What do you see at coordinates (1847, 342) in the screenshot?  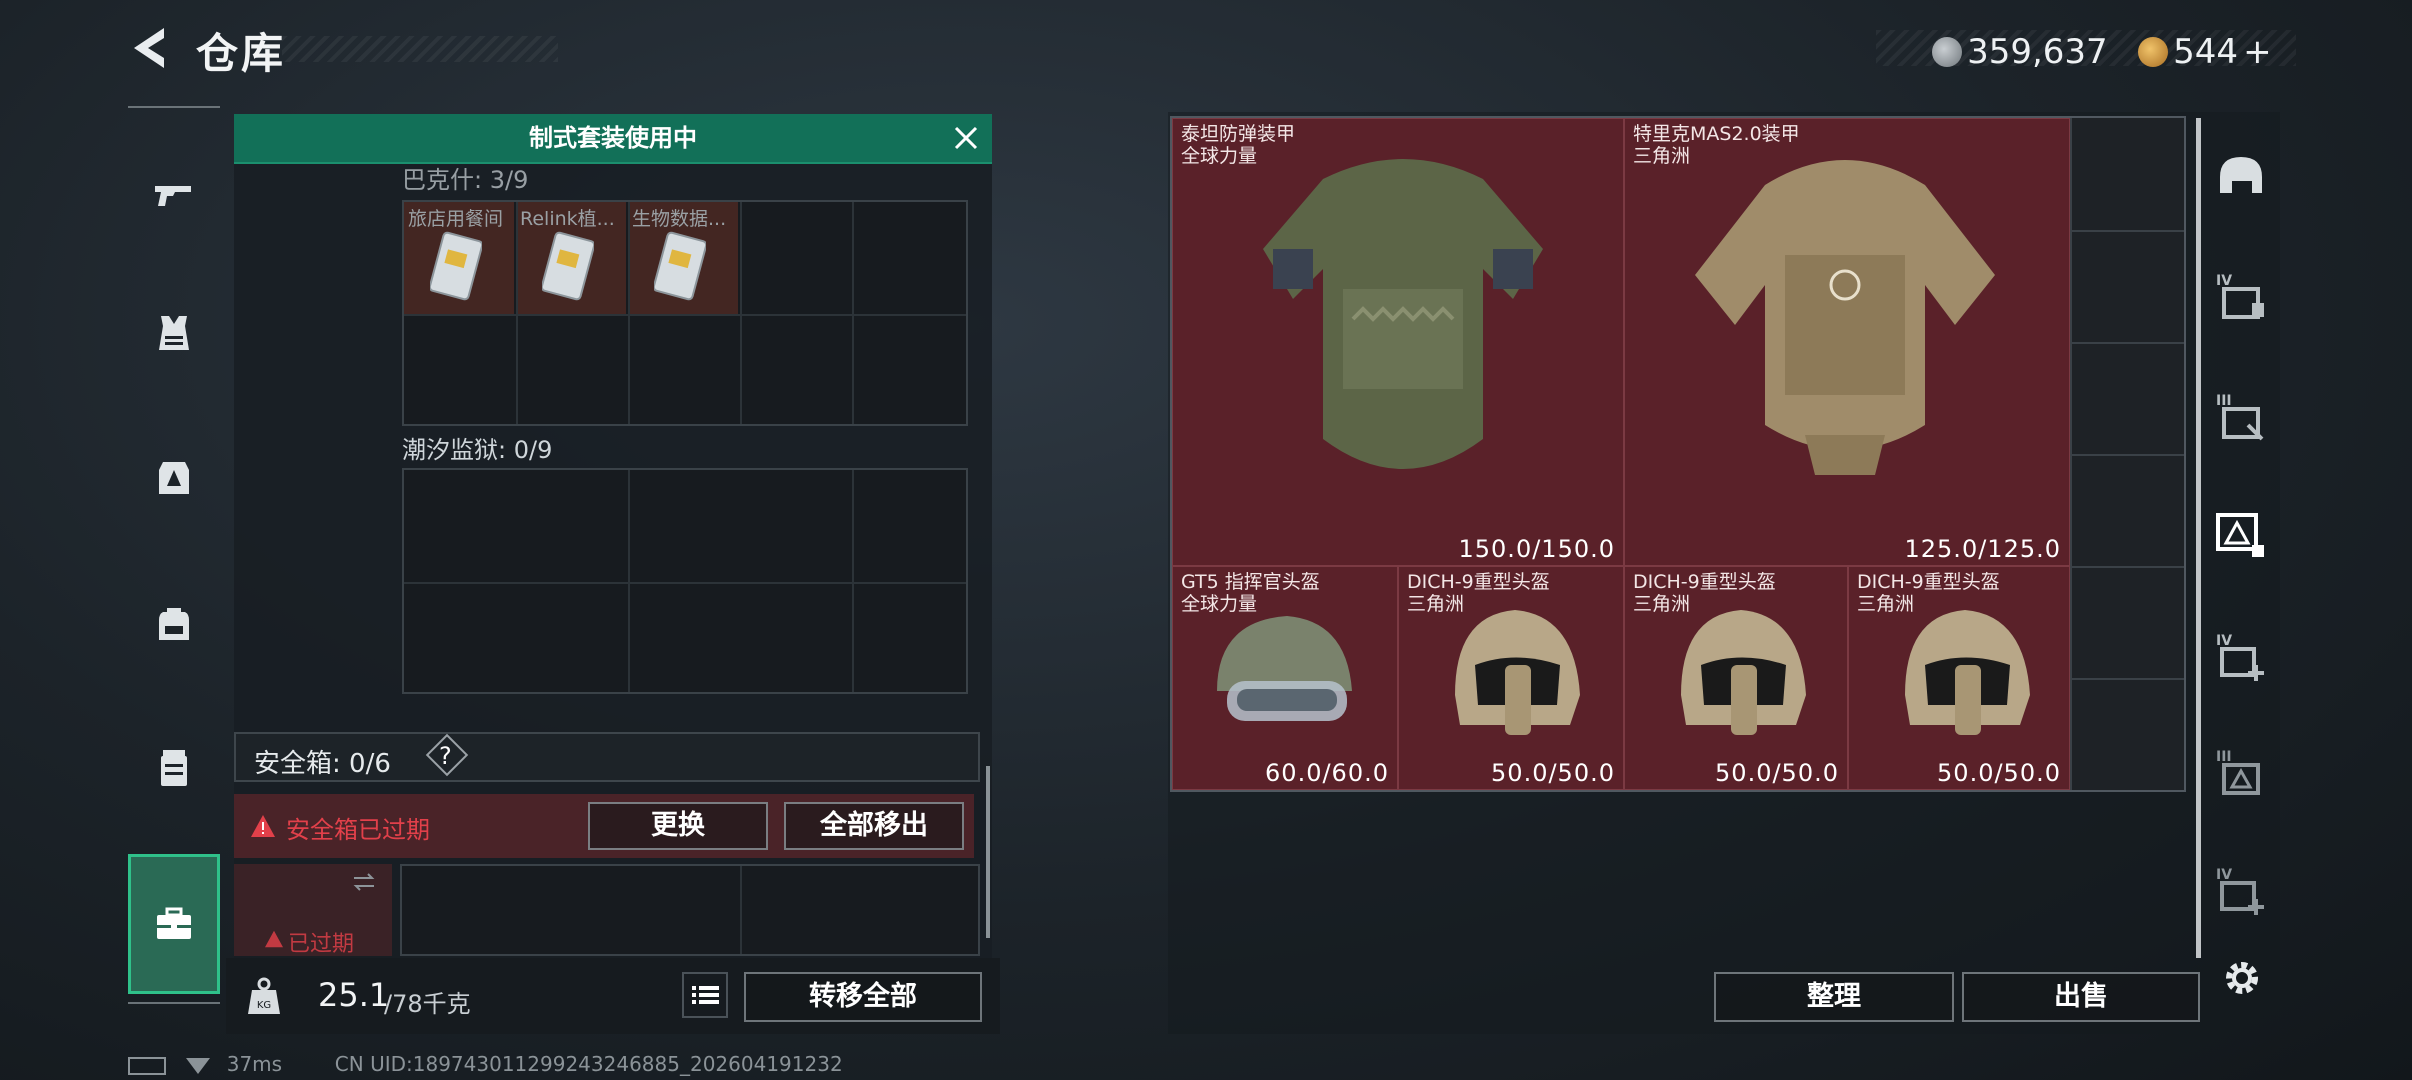 I see `inventory-item: 特里克MAS2.0装甲 三角洲 125.0/125.0` at bounding box center [1847, 342].